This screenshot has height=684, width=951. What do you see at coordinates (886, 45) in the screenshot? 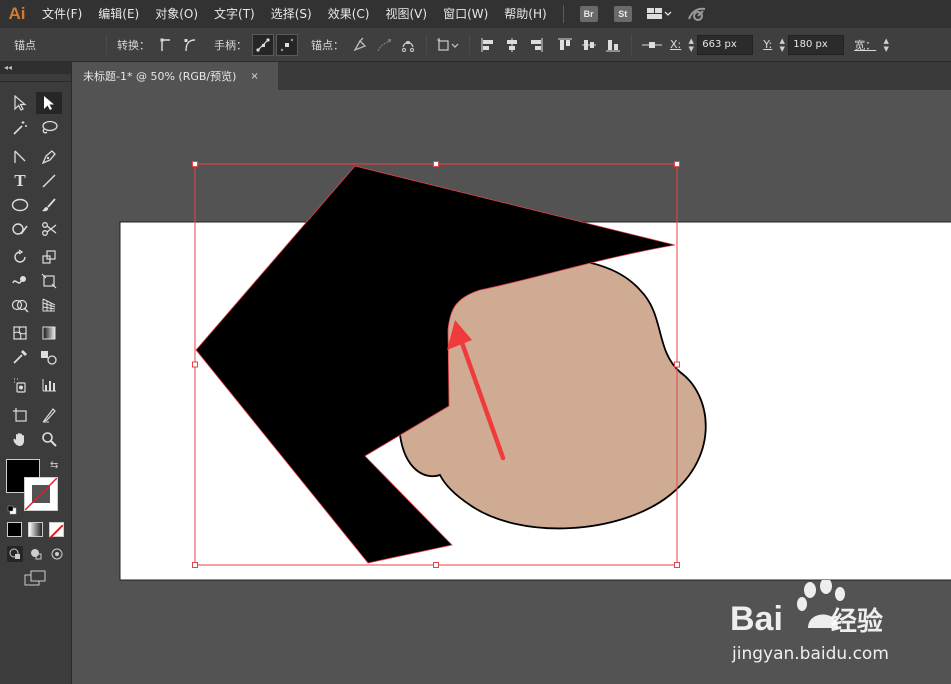
I see `width-stepper-icon: ▲ ▼` at bounding box center [886, 45].